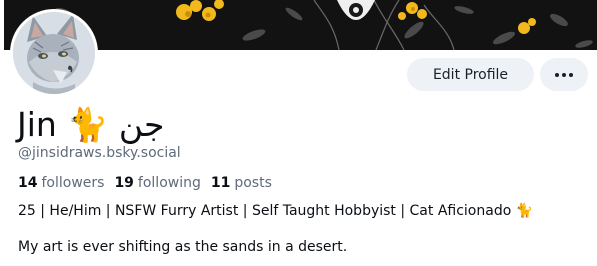 The image size is (597, 266). What do you see at coordinates (169, 183) in the screenshot?
I see `following-label: following` at bounding box center [169, 183].